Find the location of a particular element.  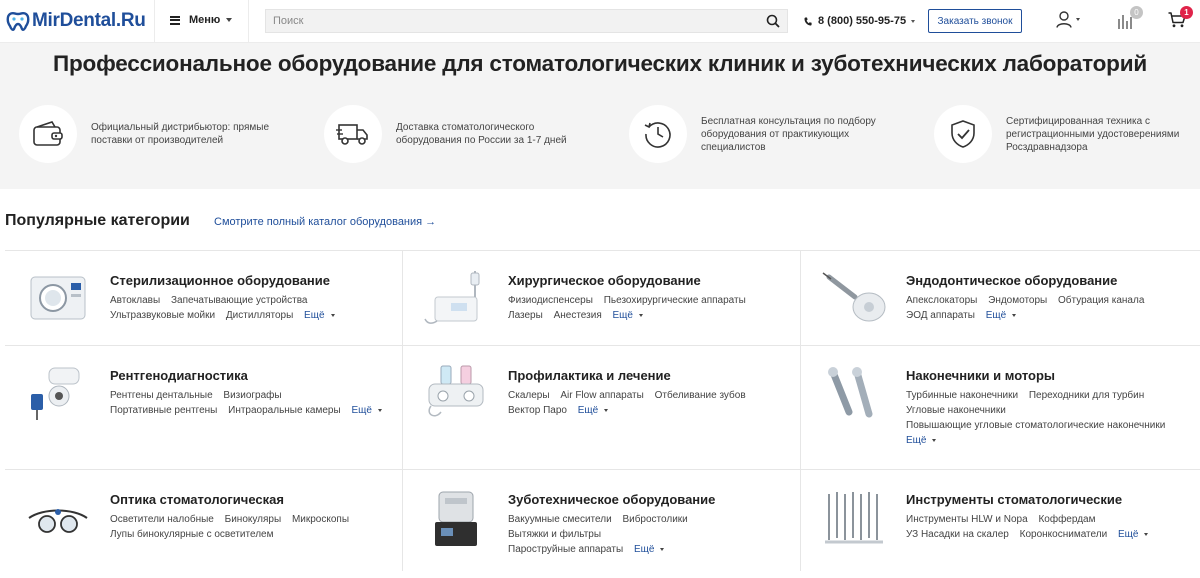

category-link: ЭОД аппараты is located at coordinates (940, 315).